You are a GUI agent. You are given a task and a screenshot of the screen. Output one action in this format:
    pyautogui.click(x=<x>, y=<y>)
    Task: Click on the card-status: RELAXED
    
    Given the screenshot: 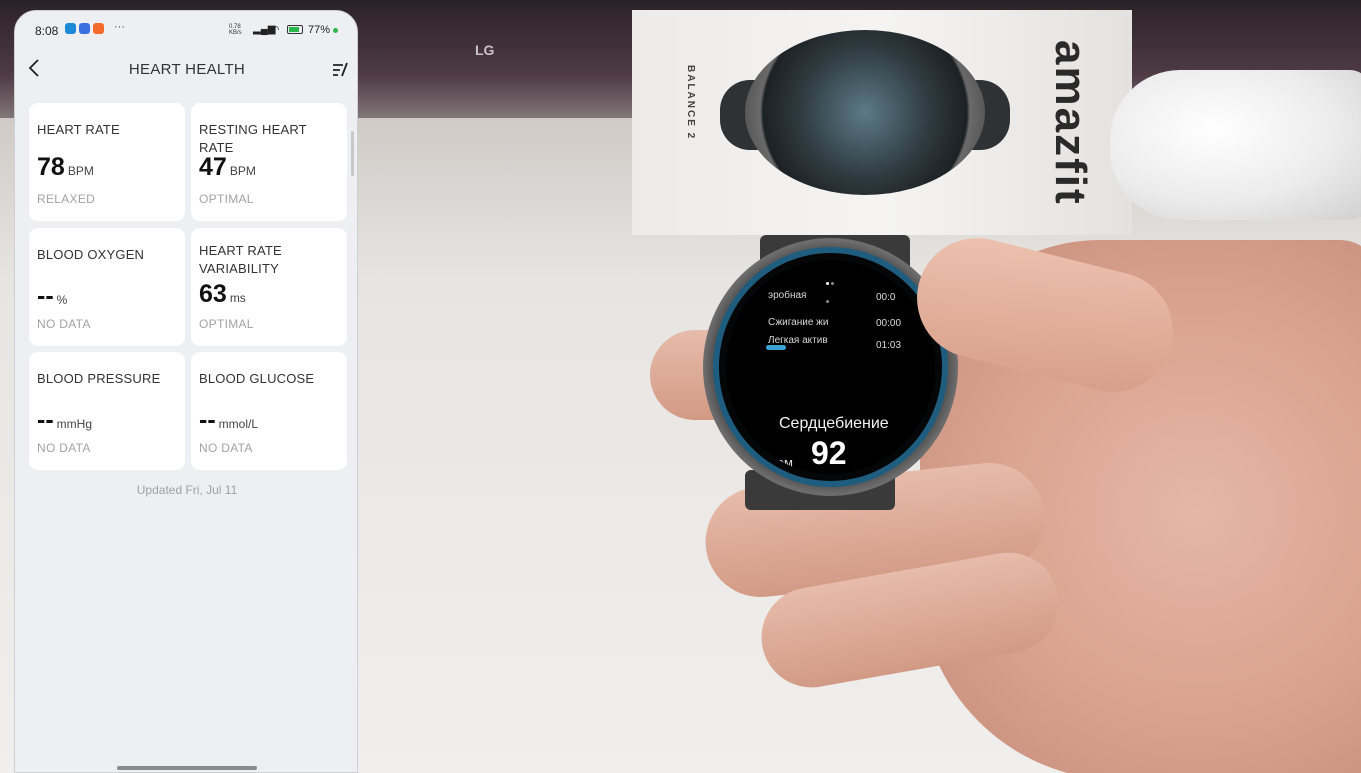 What is the action you would take?
    pyautogui.click(x=66, y=199)
    